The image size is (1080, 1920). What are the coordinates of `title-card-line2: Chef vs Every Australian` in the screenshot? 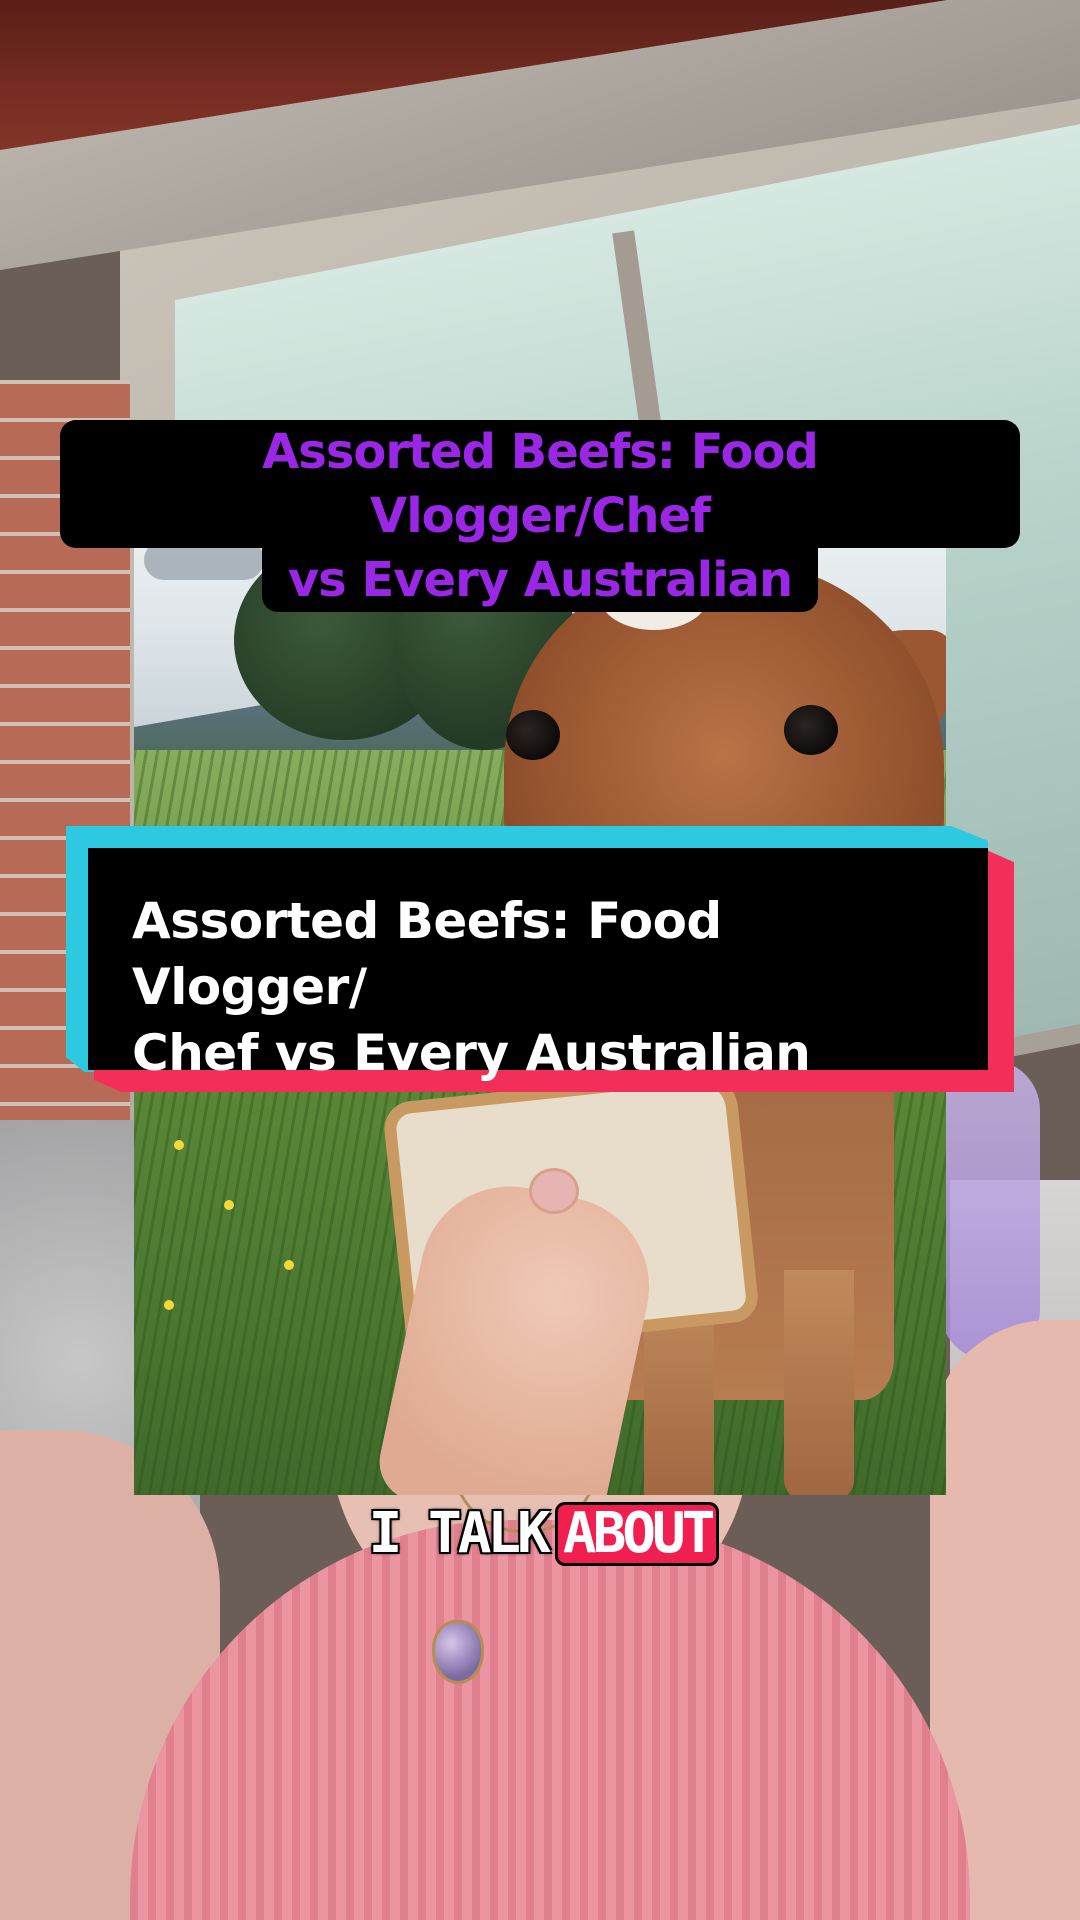 It's located at (471, 1053).